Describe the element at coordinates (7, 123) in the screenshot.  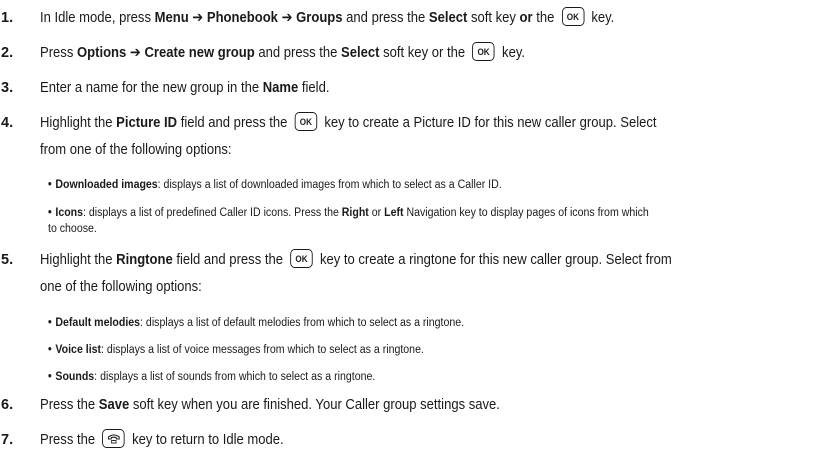
I see `step-number: 4.` at that location.